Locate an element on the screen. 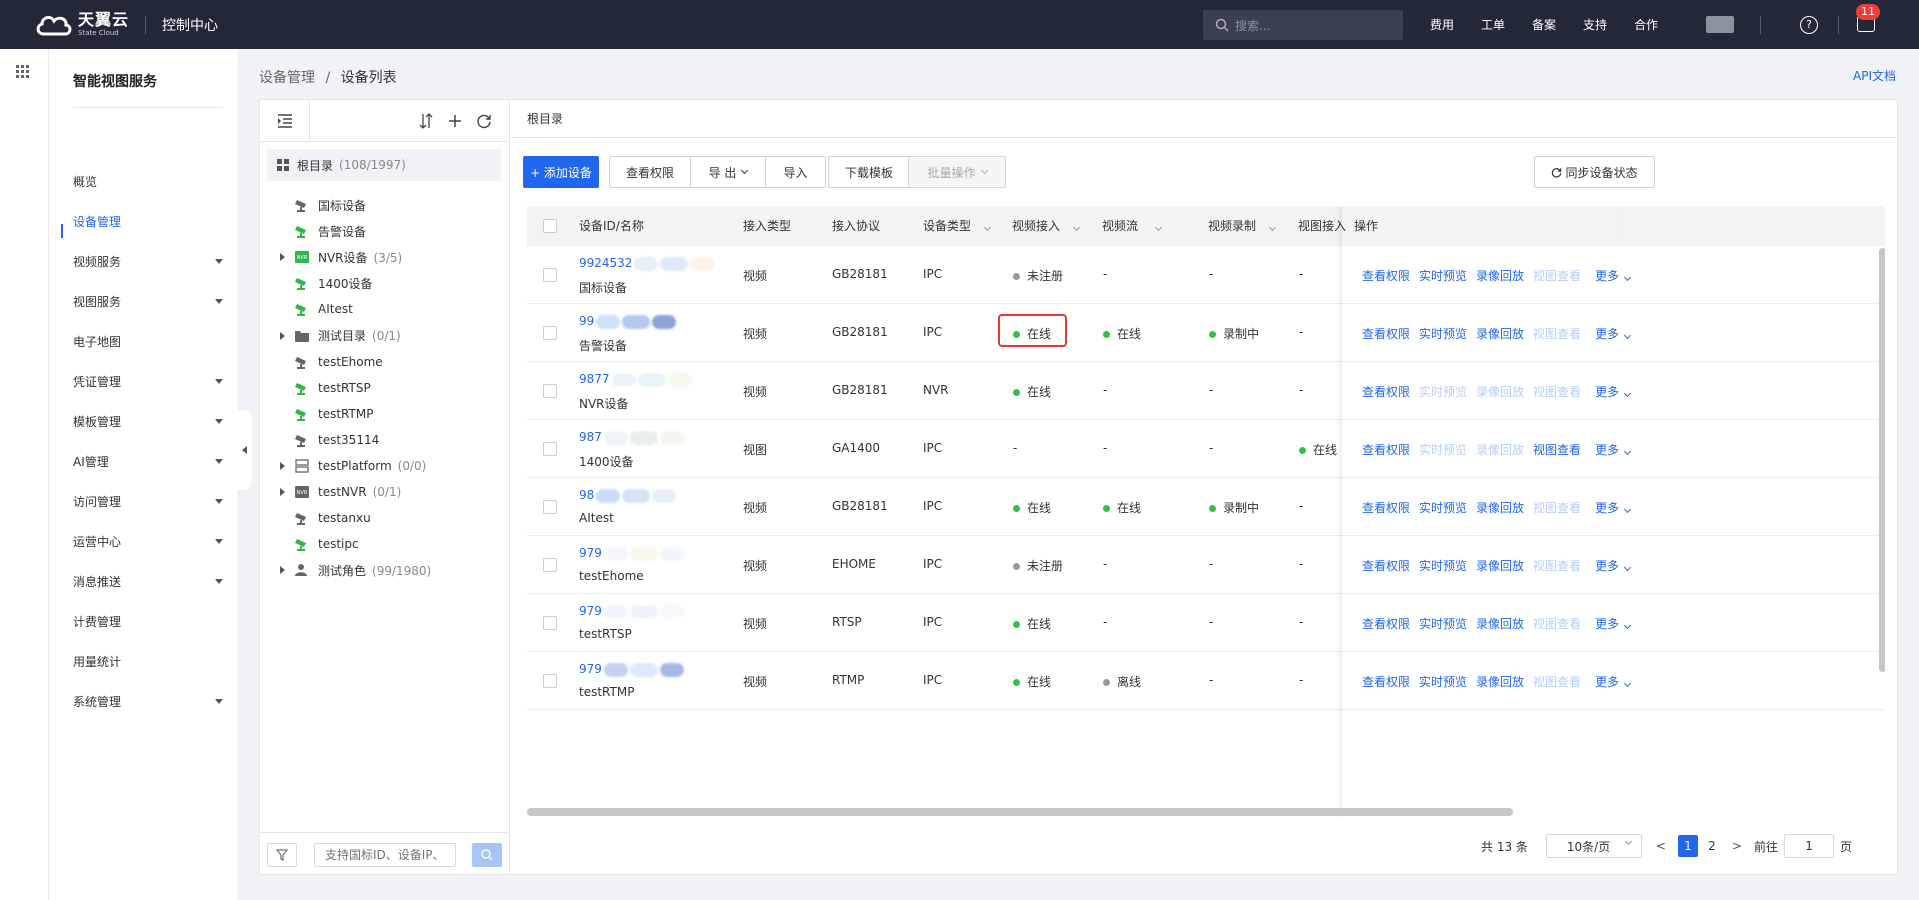 The height and width of the screenshot is (900, 1919). sidenav-item: 凭证管理 is located at coordinates (148, 381).